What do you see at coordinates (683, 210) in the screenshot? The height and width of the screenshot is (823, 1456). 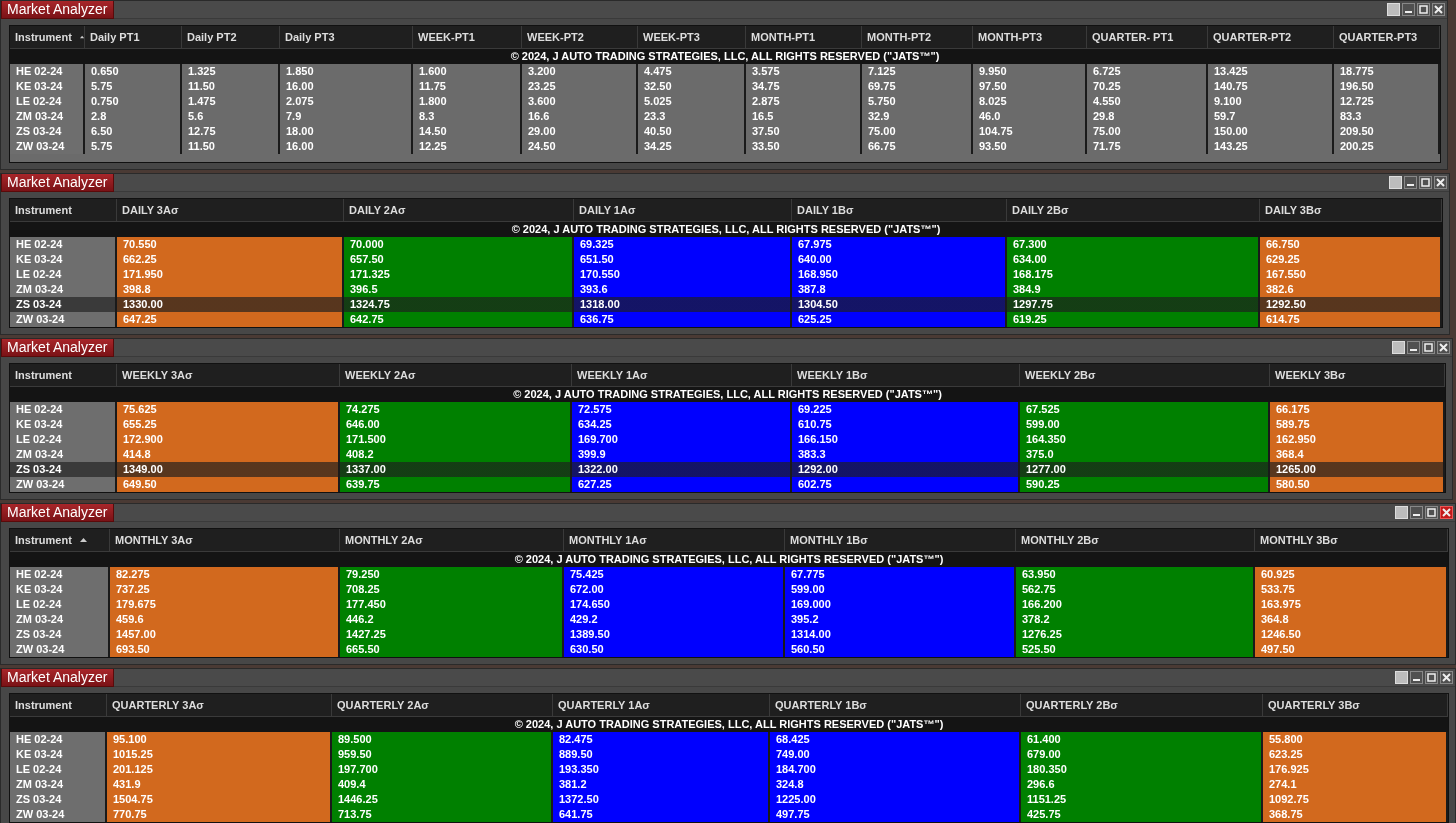 I see `column-header: DAILY 1Aσ` at bounding box center [683, 210].